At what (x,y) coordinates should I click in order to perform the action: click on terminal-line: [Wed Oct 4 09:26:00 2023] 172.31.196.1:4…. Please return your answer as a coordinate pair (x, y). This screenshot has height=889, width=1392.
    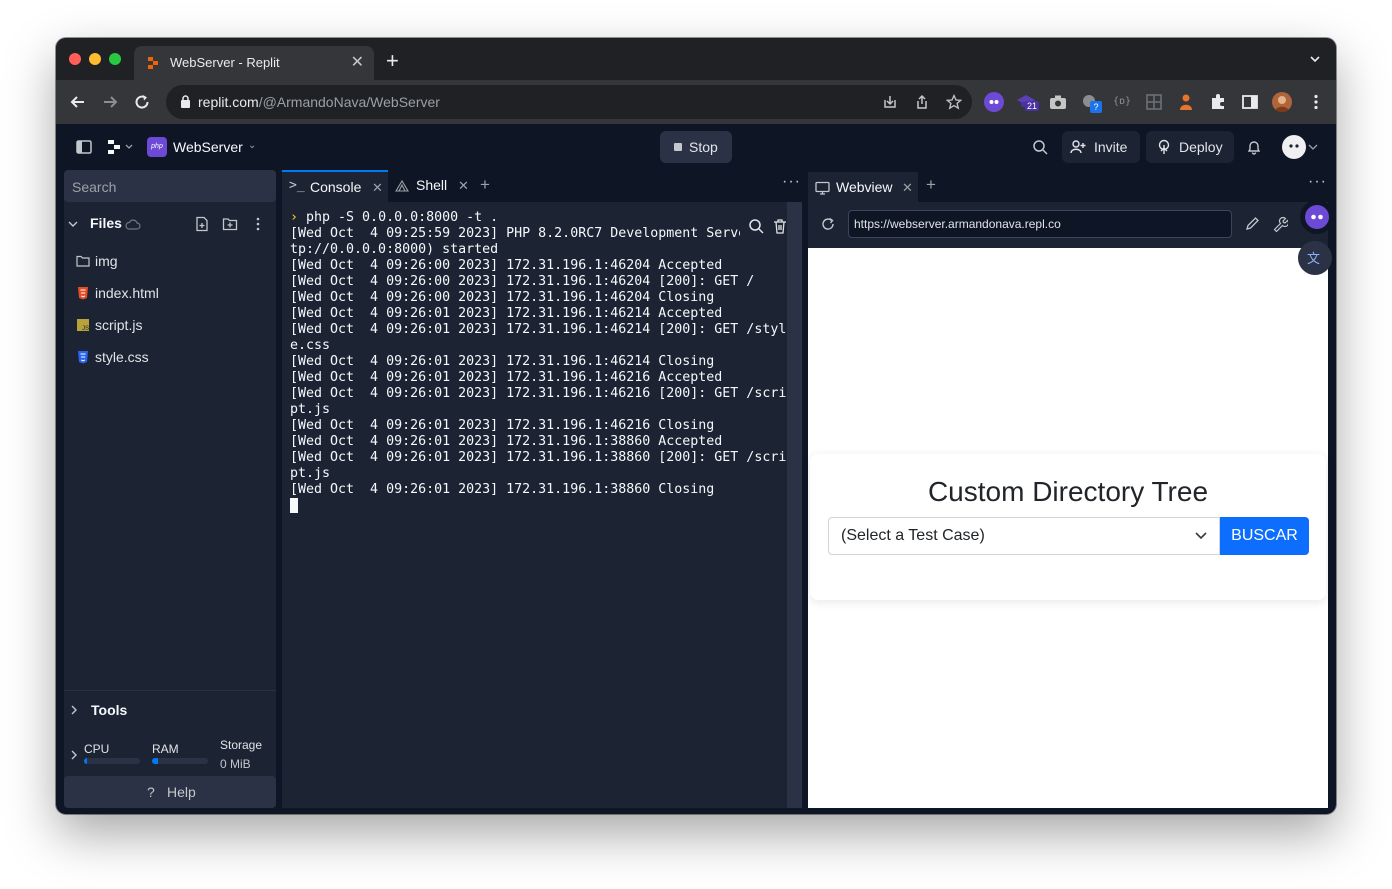
    Looking at the image, I should click on (522, 281).